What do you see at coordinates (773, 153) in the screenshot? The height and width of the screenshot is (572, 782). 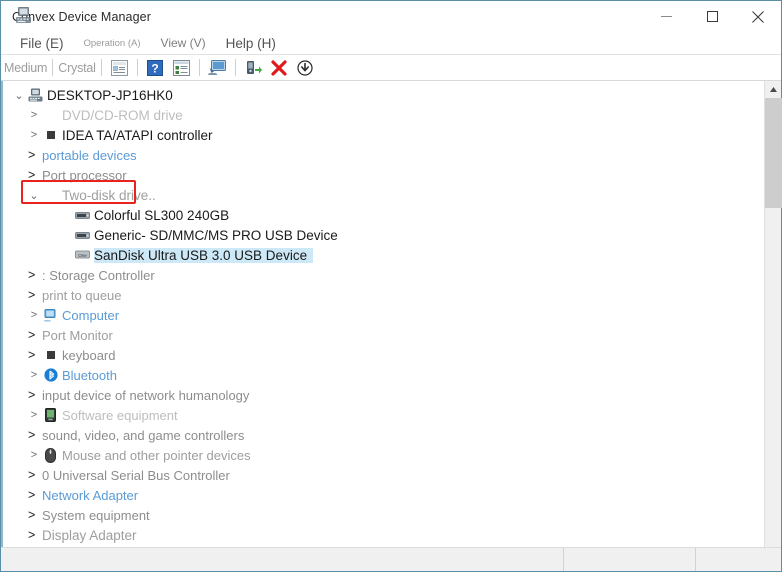 I see `scrollbar-thumb` at bounding box center [773, 153].